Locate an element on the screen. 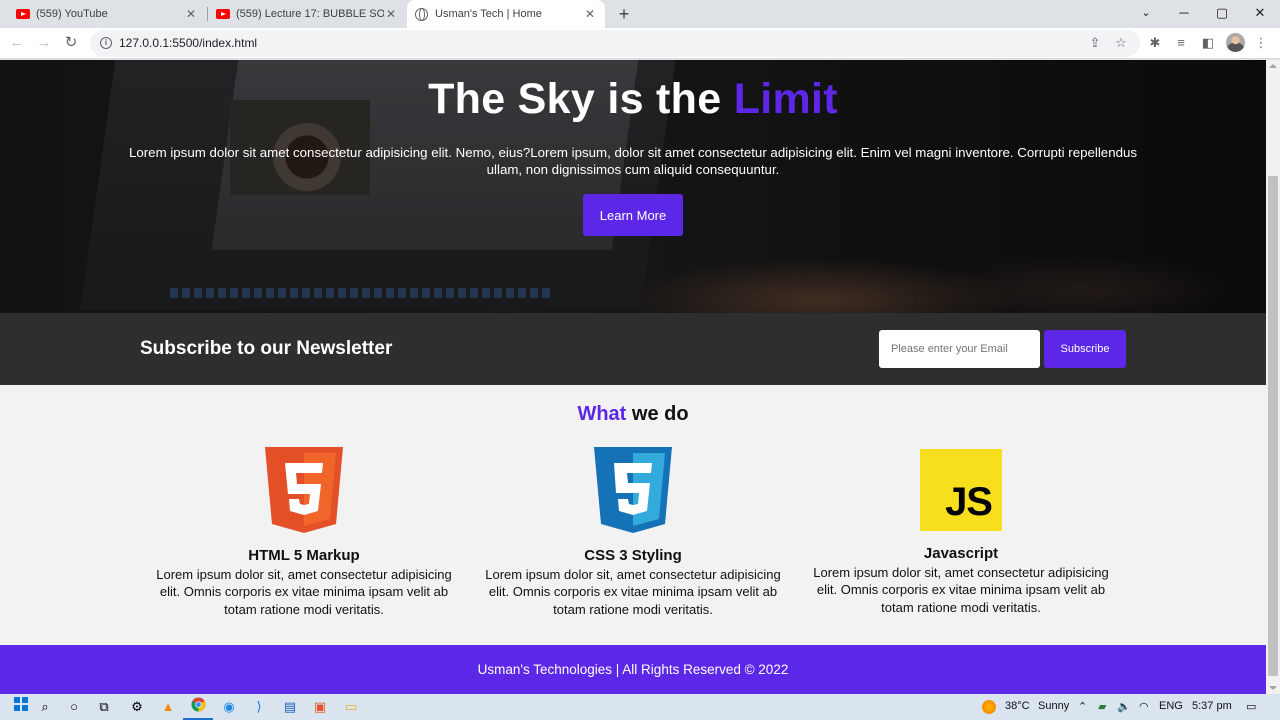  share-icon: ⇪ is located at coordinates (1095, 43).